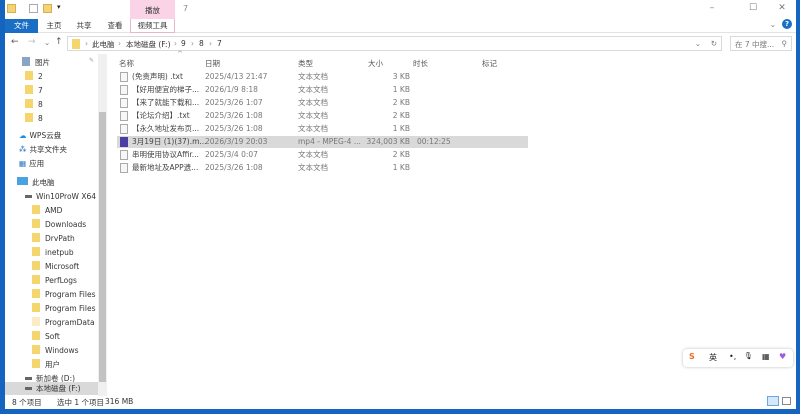 This screenshot has height=414, width=800. I want to click on file-row: 最新地址及APP遗... 2025/3/26 1:08 文本文档 1 KB, so click(322, 168).